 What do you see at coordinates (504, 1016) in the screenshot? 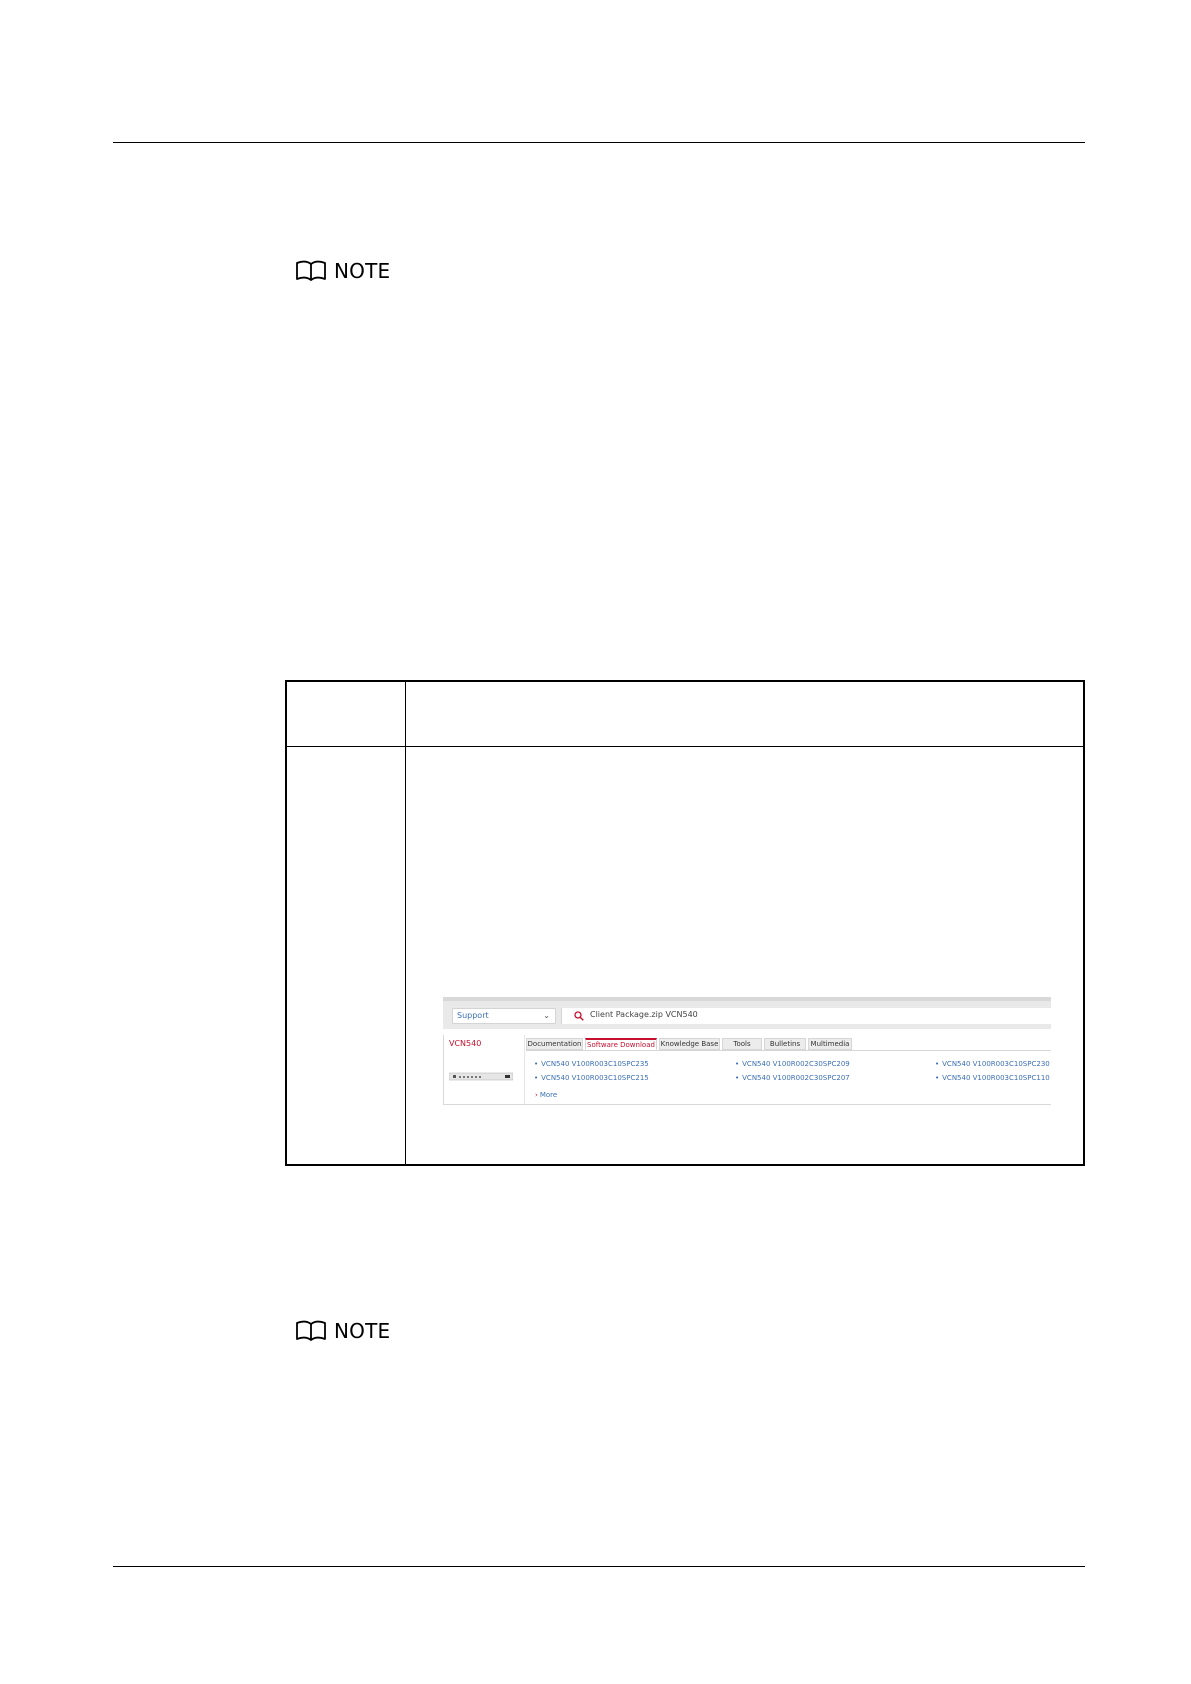
I see `support-select: Support ⌄` at bounding box center [504, 1016].